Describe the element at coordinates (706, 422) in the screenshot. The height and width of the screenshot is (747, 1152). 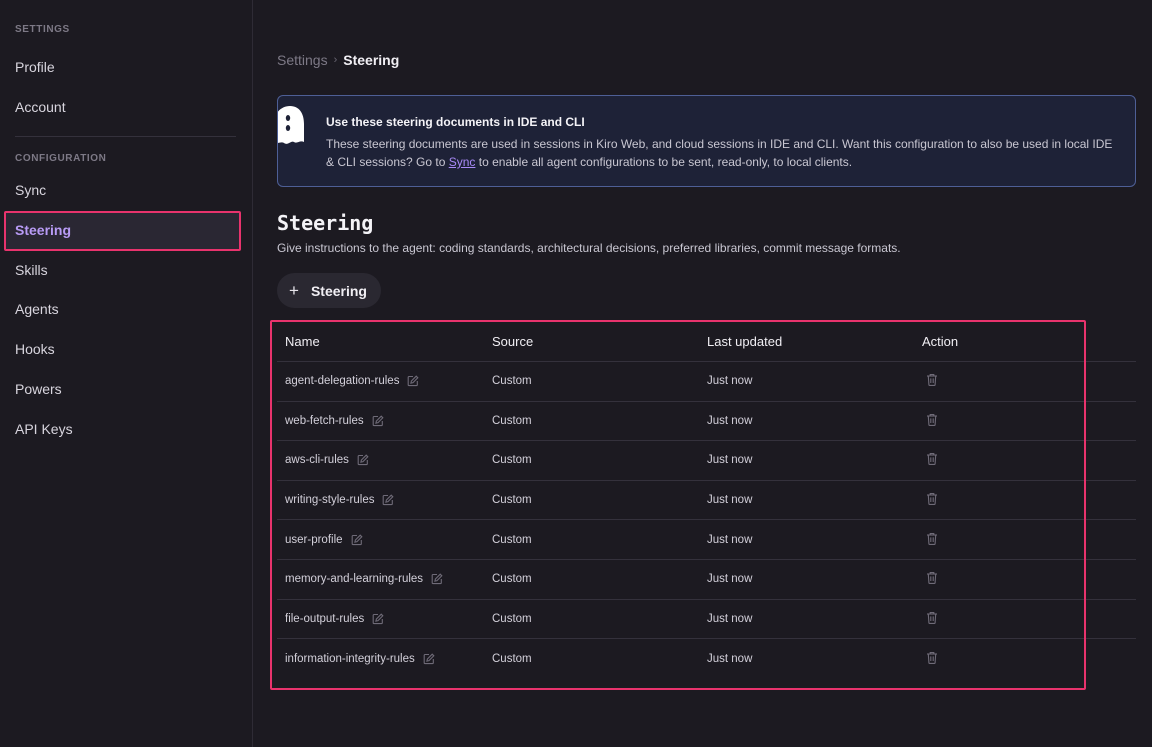
I see `table-row: web-fetch-rules Custom Just now` at that location.